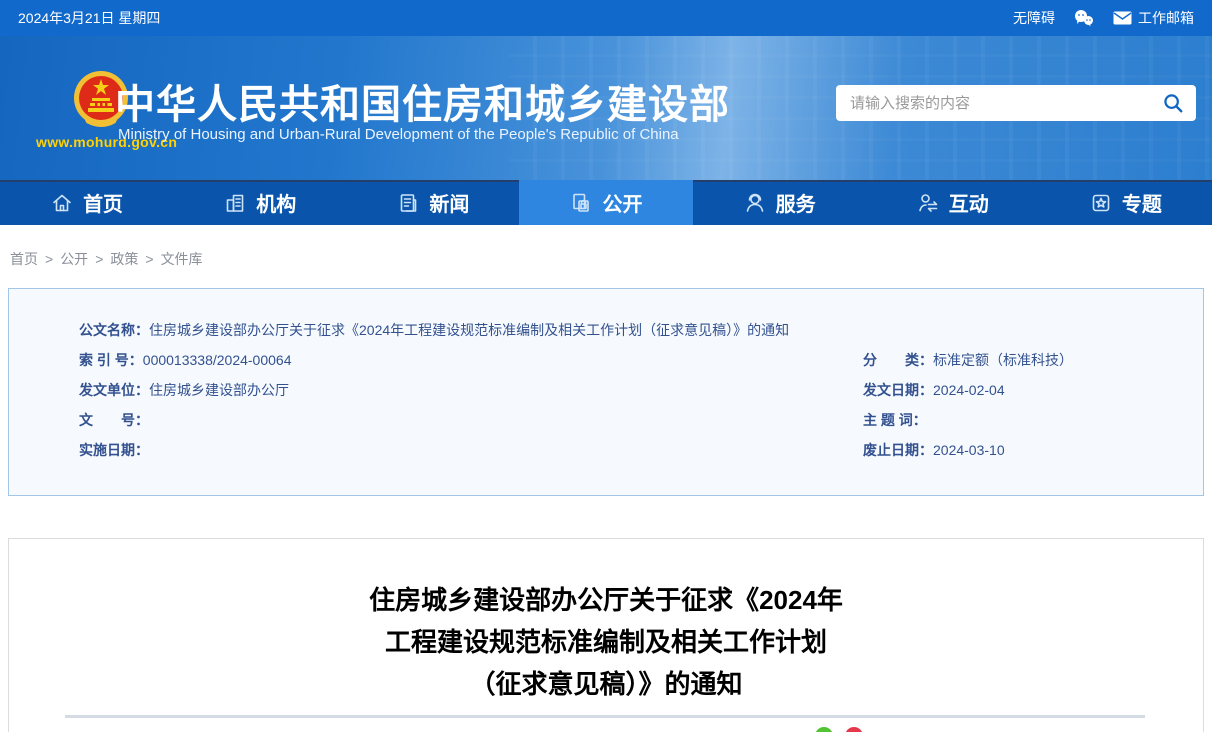 The width and height of the screenshot is (1212, 732). I want to click on wechat-icon, so click(1084, 18).